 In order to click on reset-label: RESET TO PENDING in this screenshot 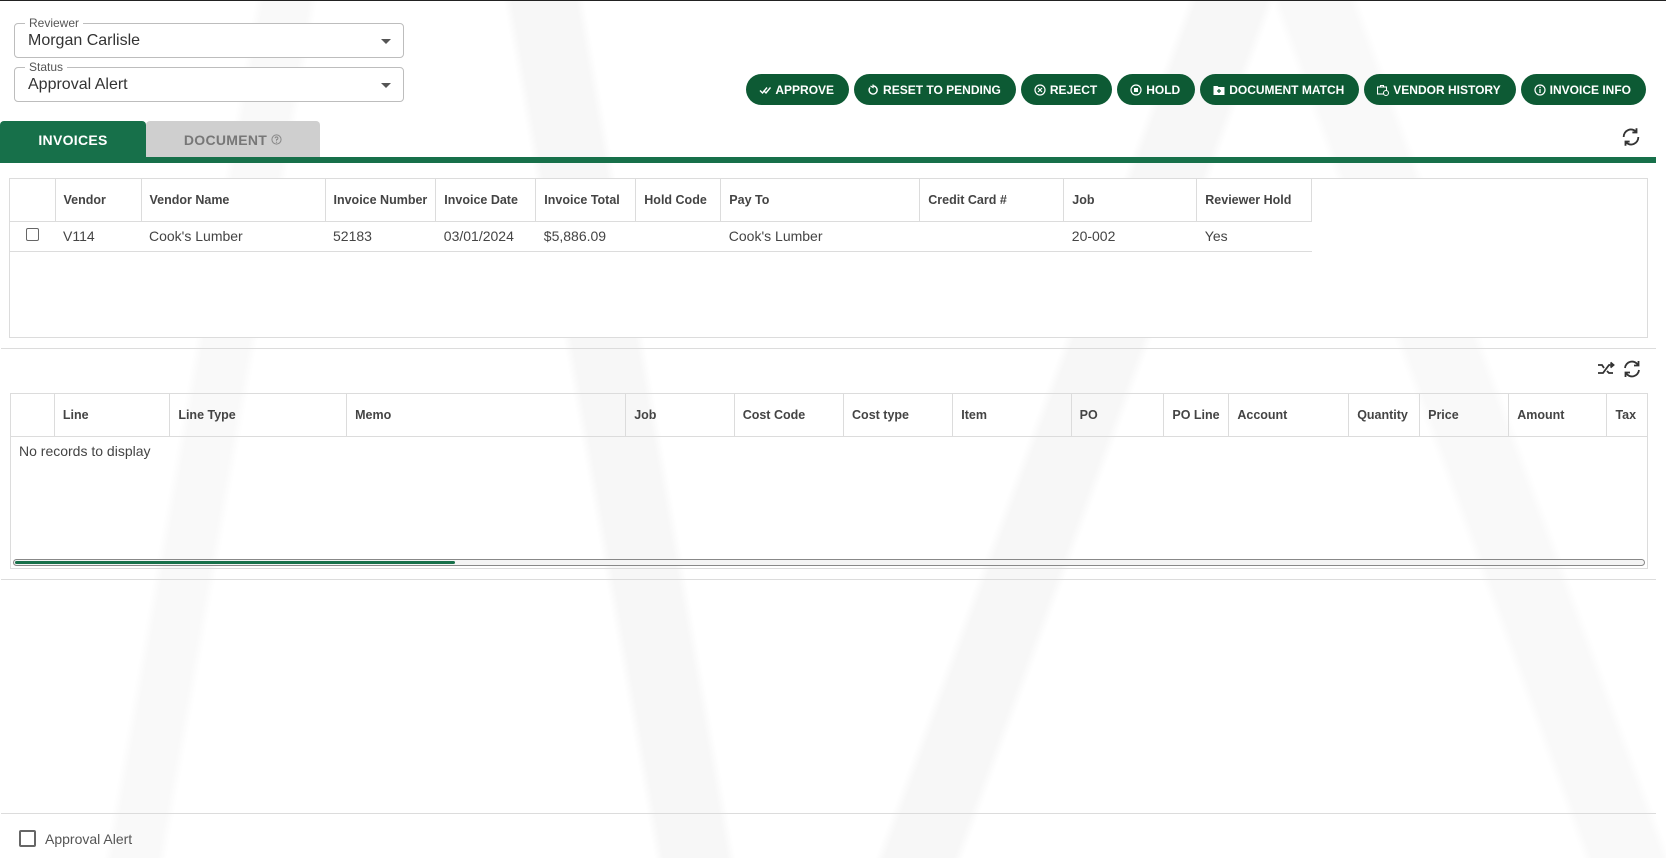, I will do `click(942, 89)`.